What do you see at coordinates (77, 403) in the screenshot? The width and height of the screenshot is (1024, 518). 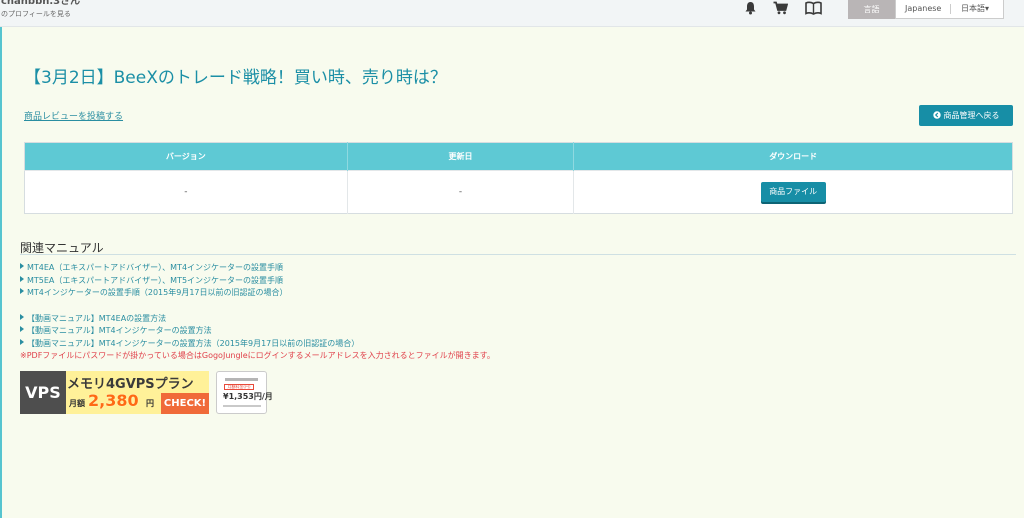 I see `vps-monthly-label: 月額` at bounding box center [77, 403].